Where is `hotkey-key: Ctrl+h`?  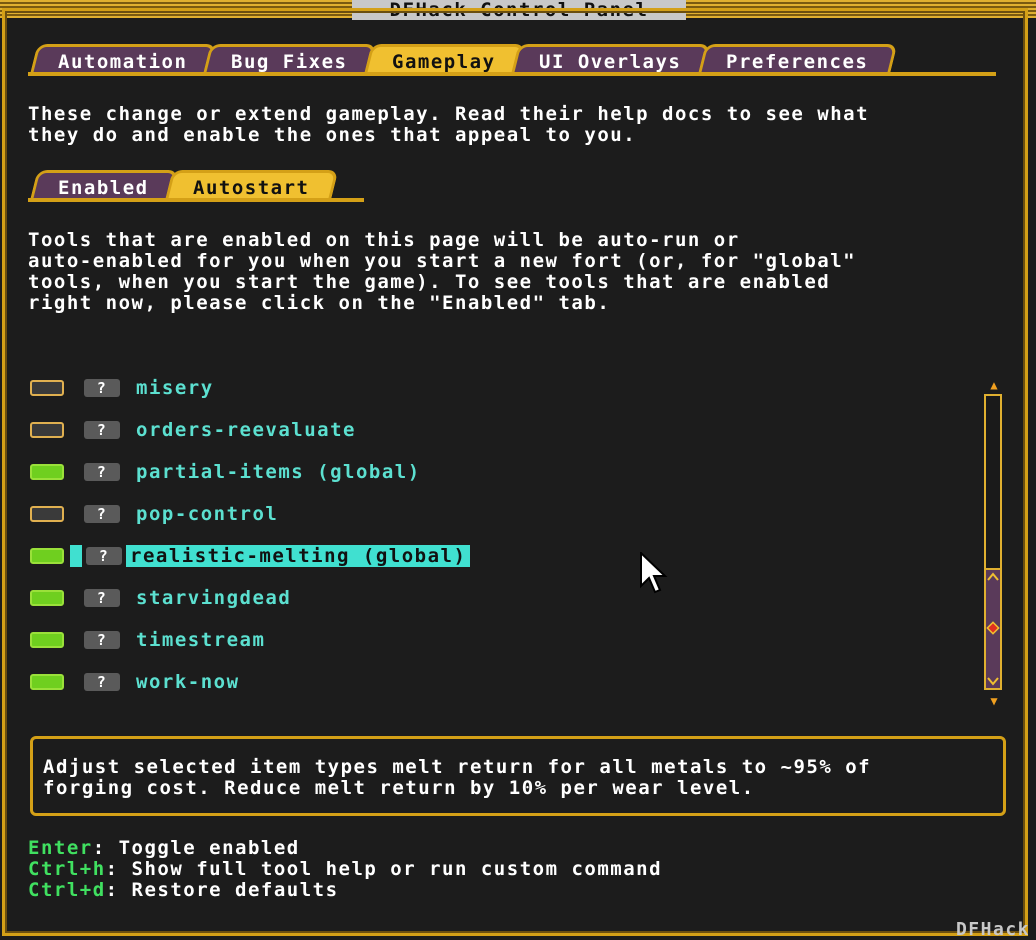
hotkey-key: Ctrl+h is located at coordinates (67, 869).